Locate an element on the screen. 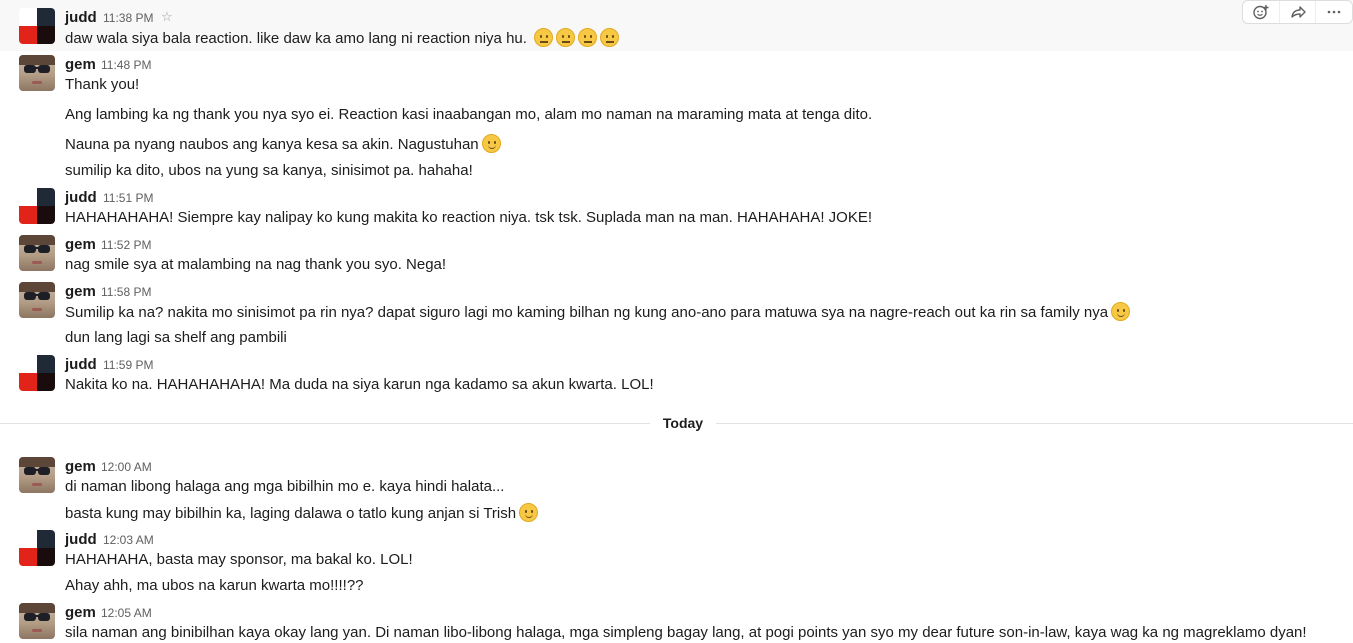 This screenshot has height=643, width=1353. message-timestamp: 12:05 AM is located at coordinates (126, 613).